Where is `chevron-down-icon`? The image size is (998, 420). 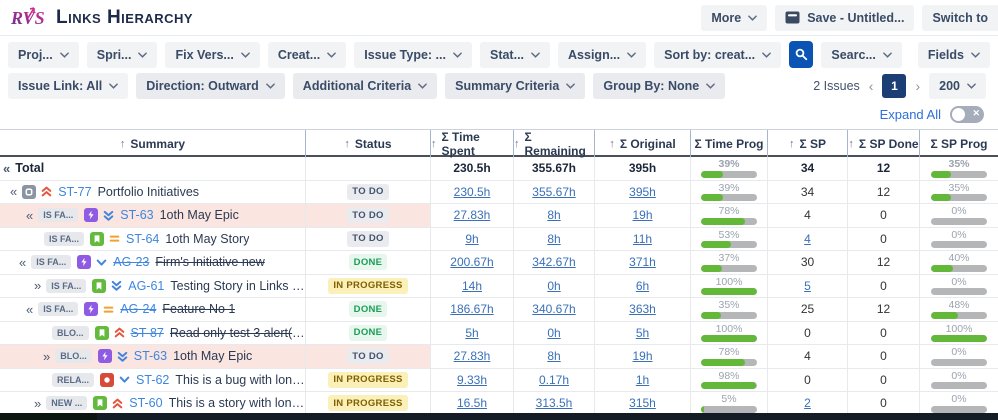 chevron-down-icon is located at coordinates (270, 86).